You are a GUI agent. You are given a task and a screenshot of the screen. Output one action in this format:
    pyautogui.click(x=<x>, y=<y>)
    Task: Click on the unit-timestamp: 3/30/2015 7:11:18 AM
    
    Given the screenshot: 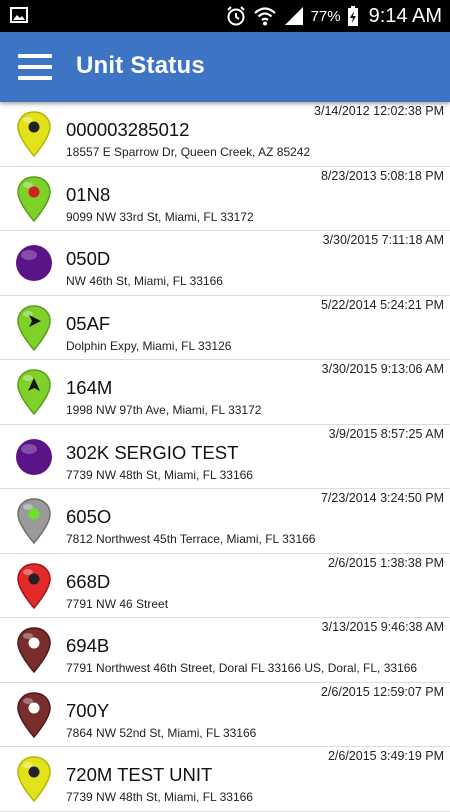 What is the action you would take?
    pyautogui.click(x=383, y=240)
    